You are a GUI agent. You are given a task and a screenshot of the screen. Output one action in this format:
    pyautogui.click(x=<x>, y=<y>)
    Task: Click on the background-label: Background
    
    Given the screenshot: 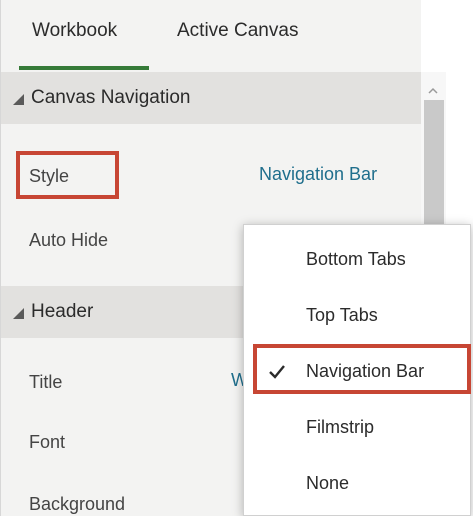 What is the action you would take?
    pyautogui.click(x=77, y=504)
    